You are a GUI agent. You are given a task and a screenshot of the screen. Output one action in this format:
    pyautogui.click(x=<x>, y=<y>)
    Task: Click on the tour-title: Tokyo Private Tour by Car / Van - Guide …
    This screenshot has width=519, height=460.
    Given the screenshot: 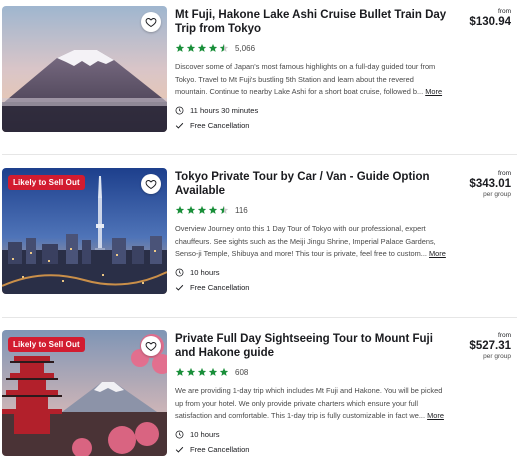 What is the action you would take?
    pyautogui.click(x=311, y=184)
    